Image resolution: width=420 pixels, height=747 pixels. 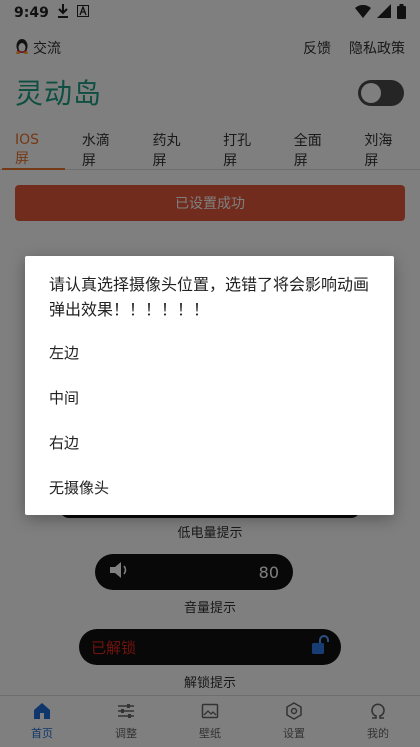 What do you see at coordinates (64, 352) in the screenshot?
I see `option-left: 左边` at bounding box center [64, 352].